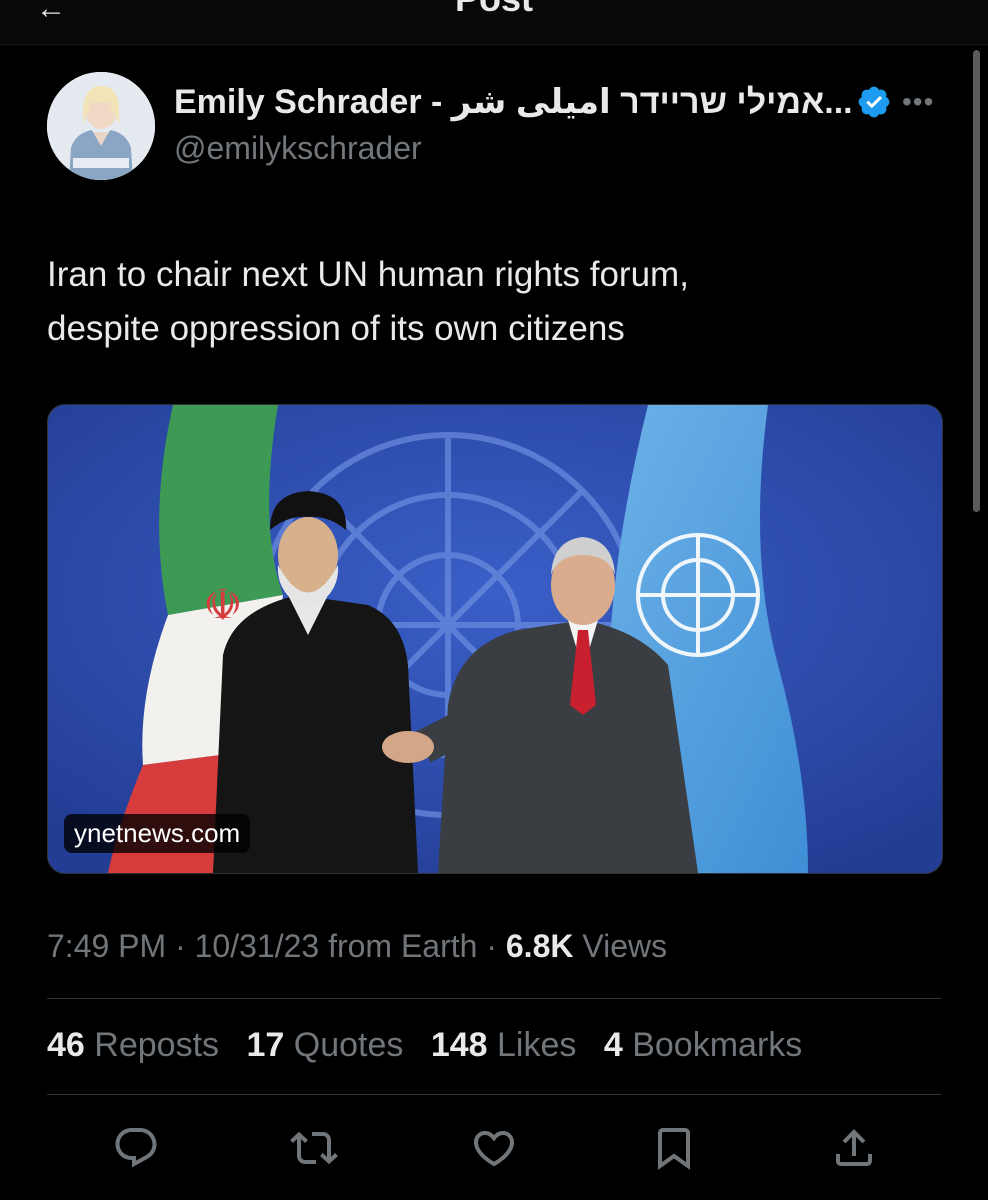 The image size is (988, 1200). What do you see at coordinates (106, 946) in the screenshot?
I see `tweet-time: 7:49 PM` at bounding box center [106, 946].